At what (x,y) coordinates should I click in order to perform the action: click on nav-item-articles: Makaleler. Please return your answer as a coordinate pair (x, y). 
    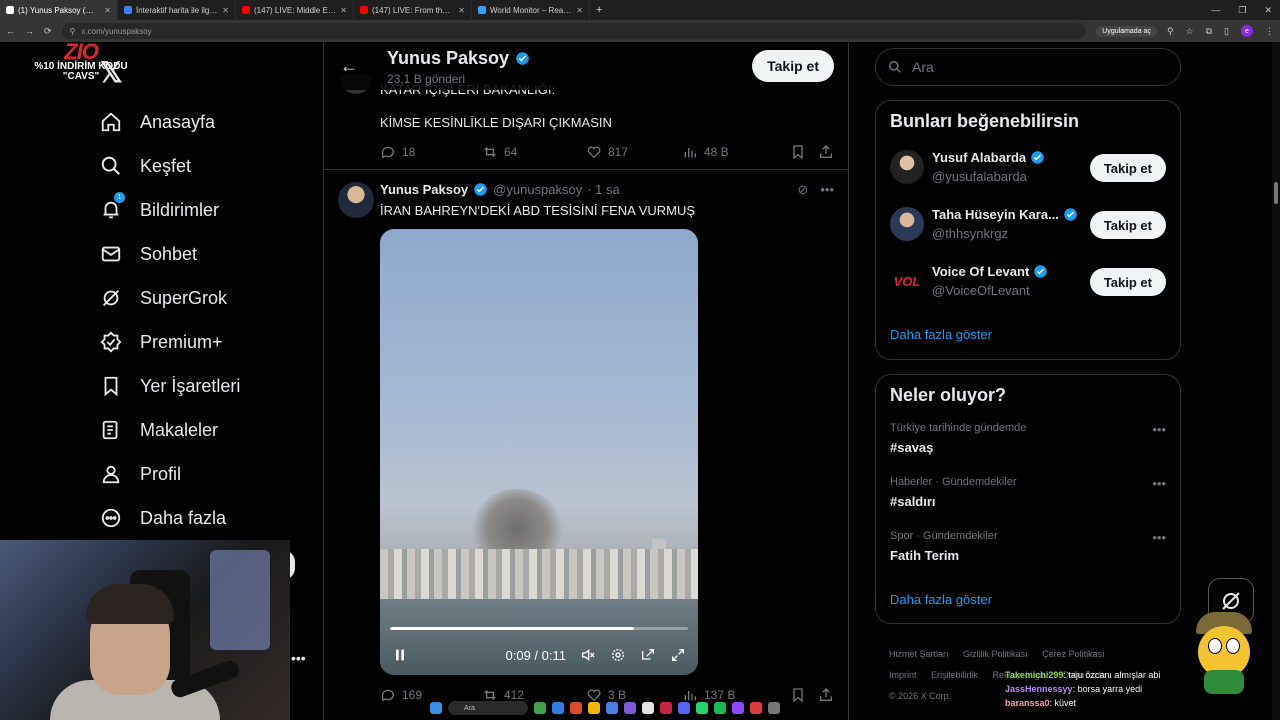
    Looking at the image, I should click on (170, 430).